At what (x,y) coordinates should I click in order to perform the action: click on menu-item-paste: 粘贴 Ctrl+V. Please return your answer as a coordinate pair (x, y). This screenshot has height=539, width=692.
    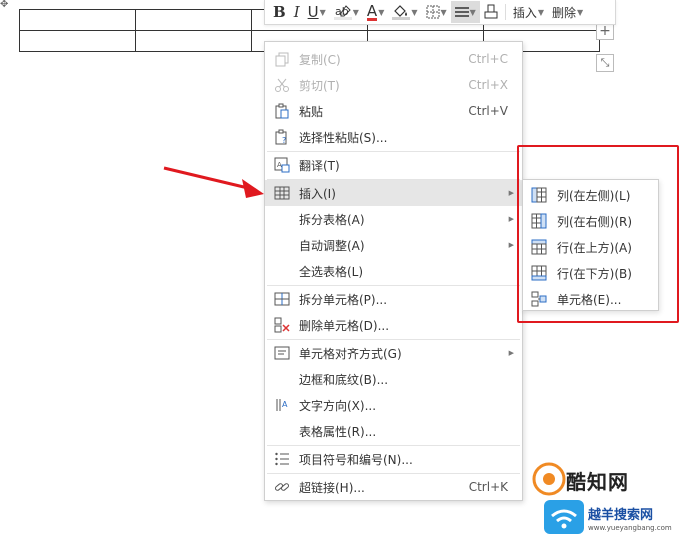
    Looking at the image, I should click on (393, 111).